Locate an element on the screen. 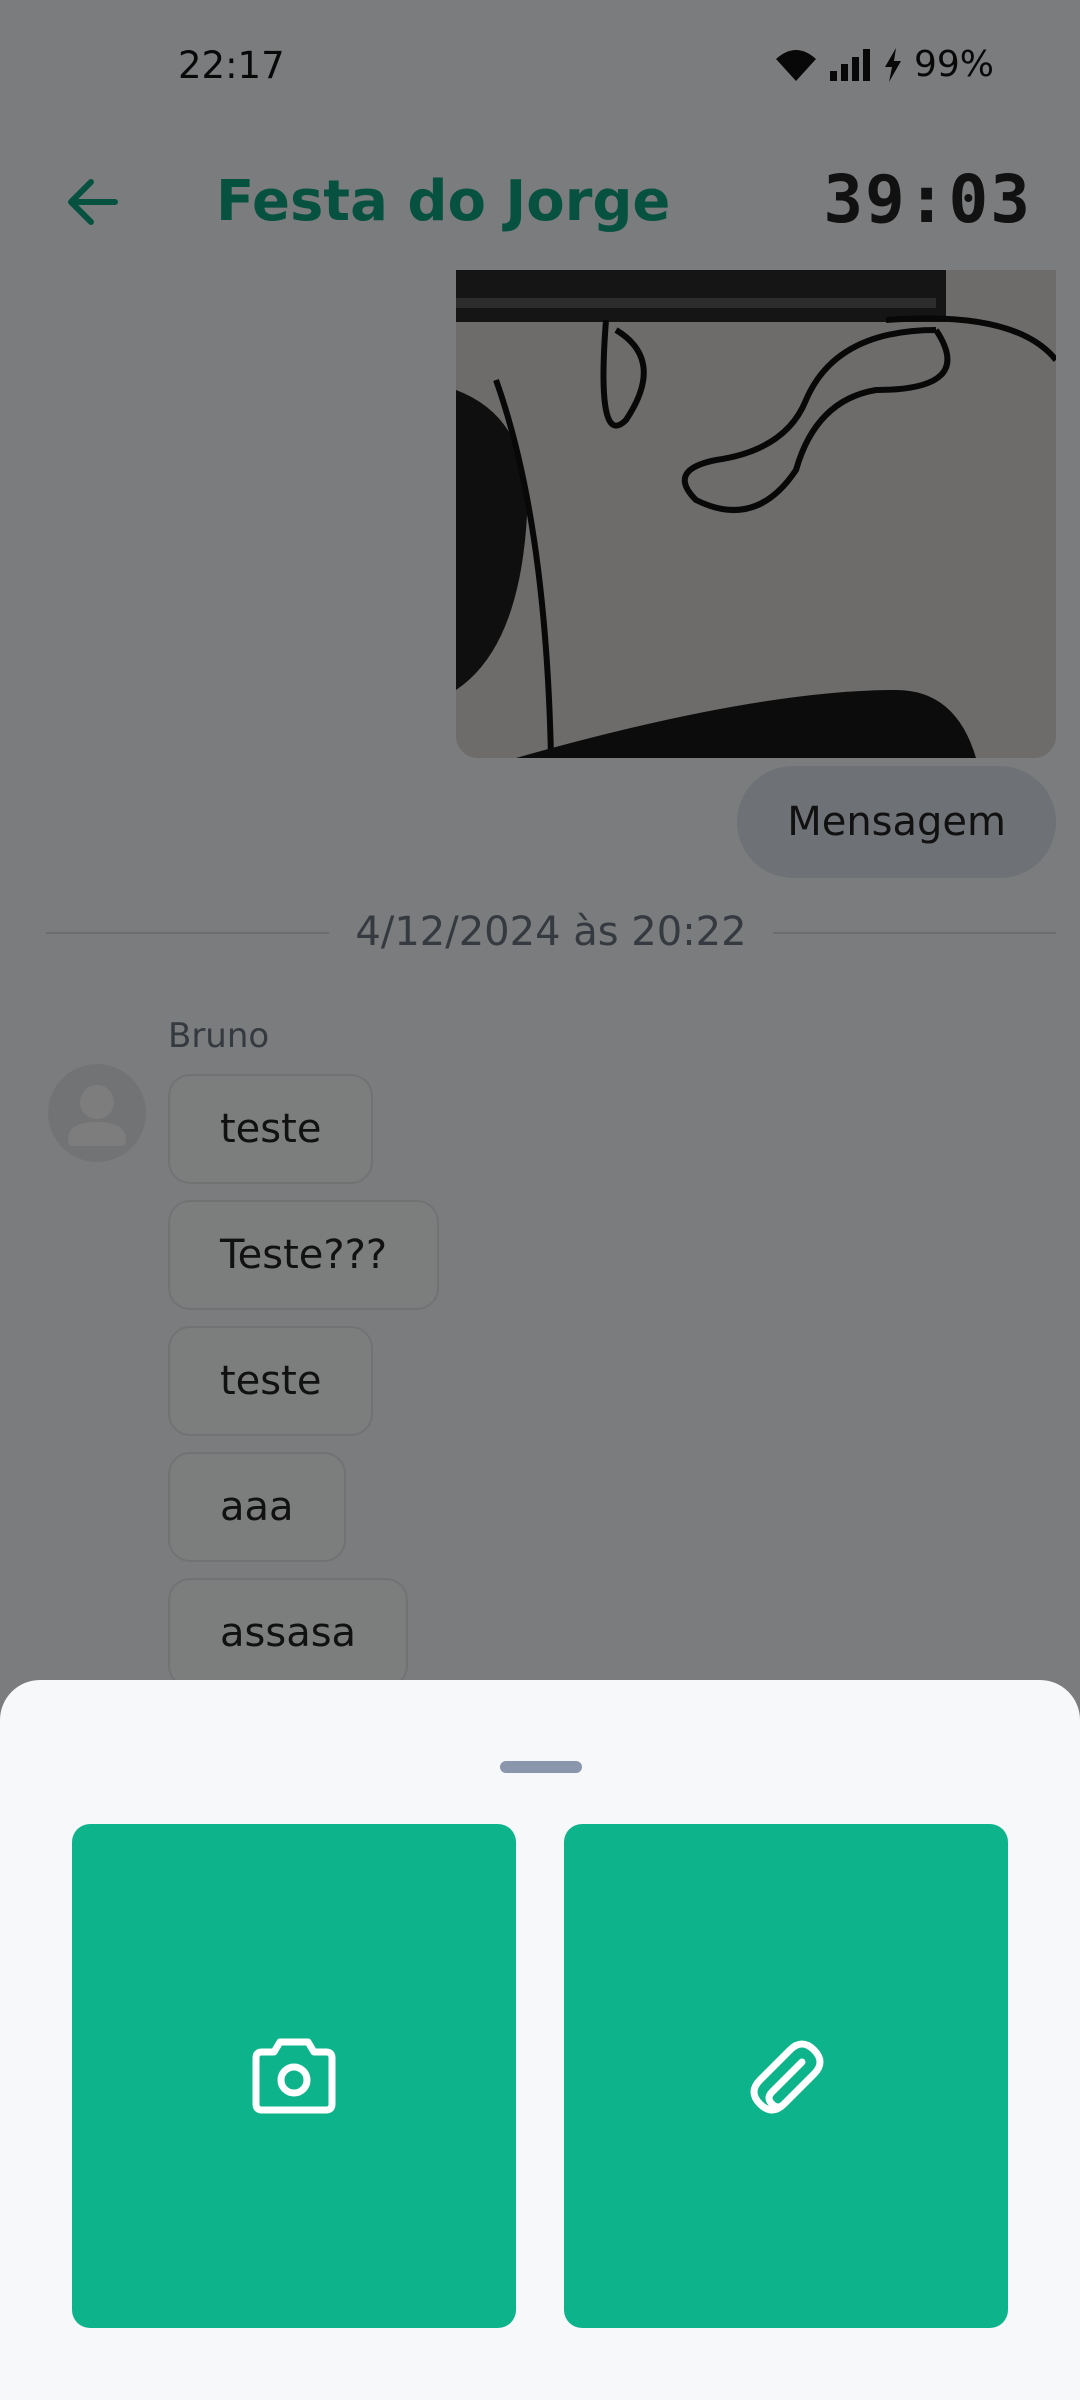  camera-button is located at coordinates (294, 2076).